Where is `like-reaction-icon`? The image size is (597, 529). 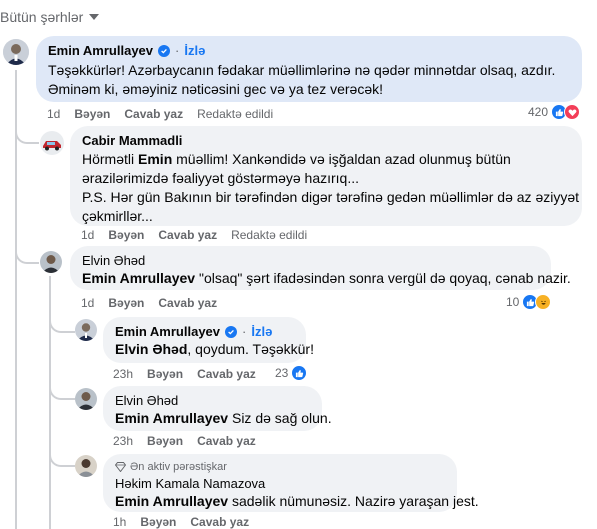 like-reaction-icon is located at coordinates (299, 373).